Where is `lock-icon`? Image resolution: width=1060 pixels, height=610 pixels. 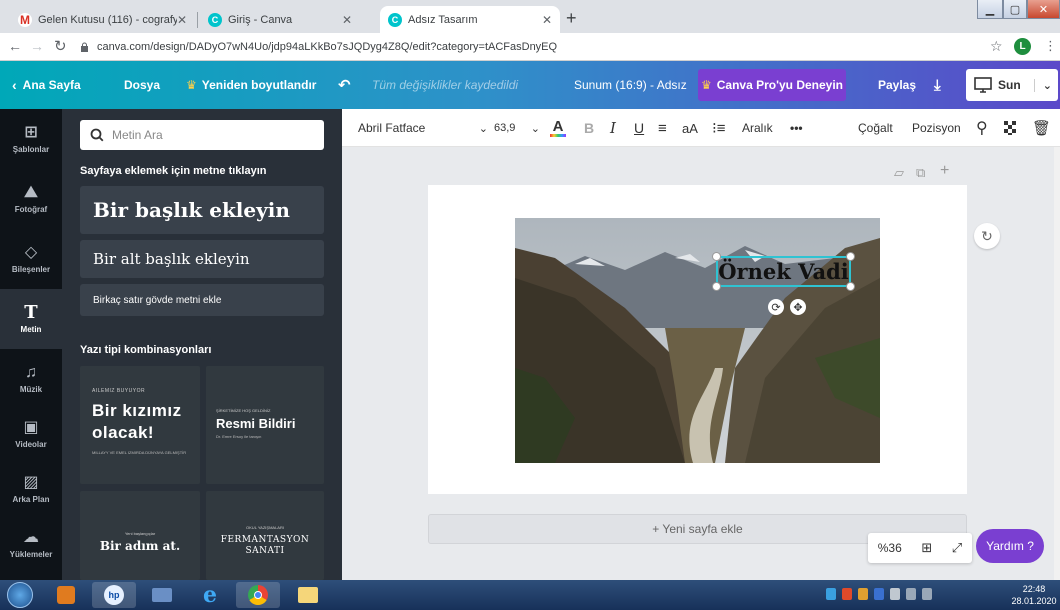
lock-icon is located at coordinates (84, 47).